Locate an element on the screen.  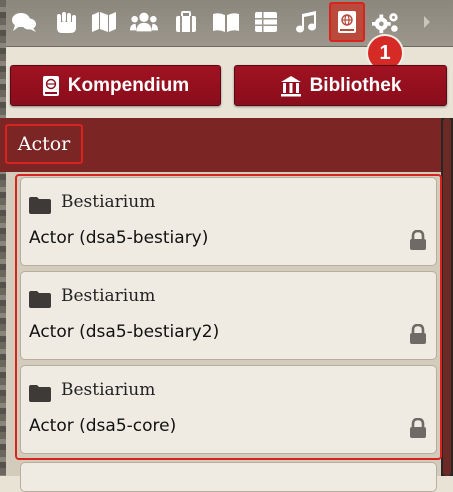
tab-settings is located at coordinates (386, 22).